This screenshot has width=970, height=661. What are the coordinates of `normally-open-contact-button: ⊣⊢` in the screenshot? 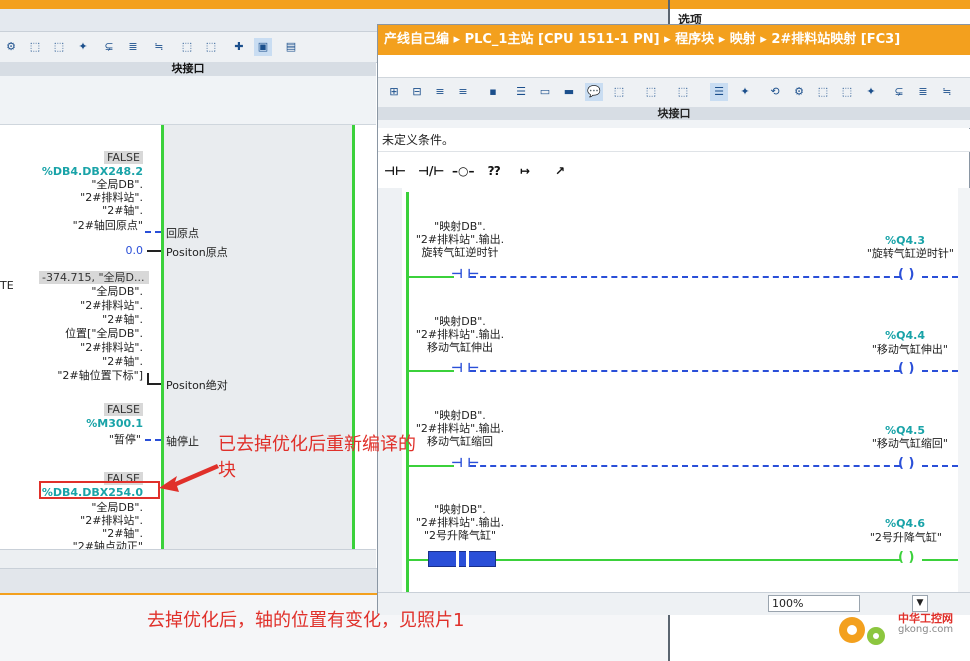 It's located at (395, 171).